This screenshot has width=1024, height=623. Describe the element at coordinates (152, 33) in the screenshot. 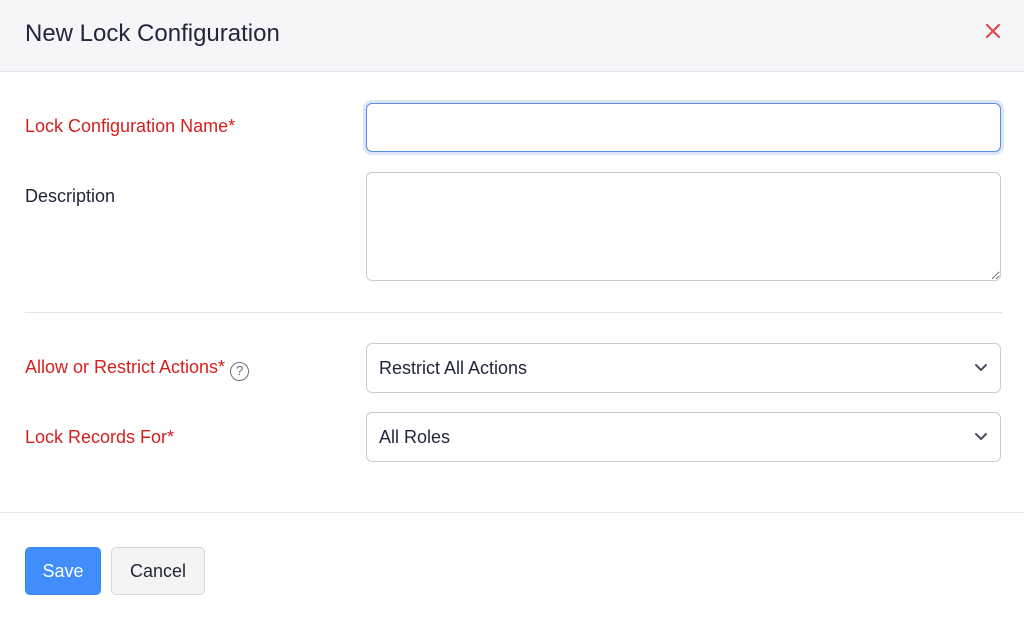

I see `dialog-title: New Lock Configuration` at that location.